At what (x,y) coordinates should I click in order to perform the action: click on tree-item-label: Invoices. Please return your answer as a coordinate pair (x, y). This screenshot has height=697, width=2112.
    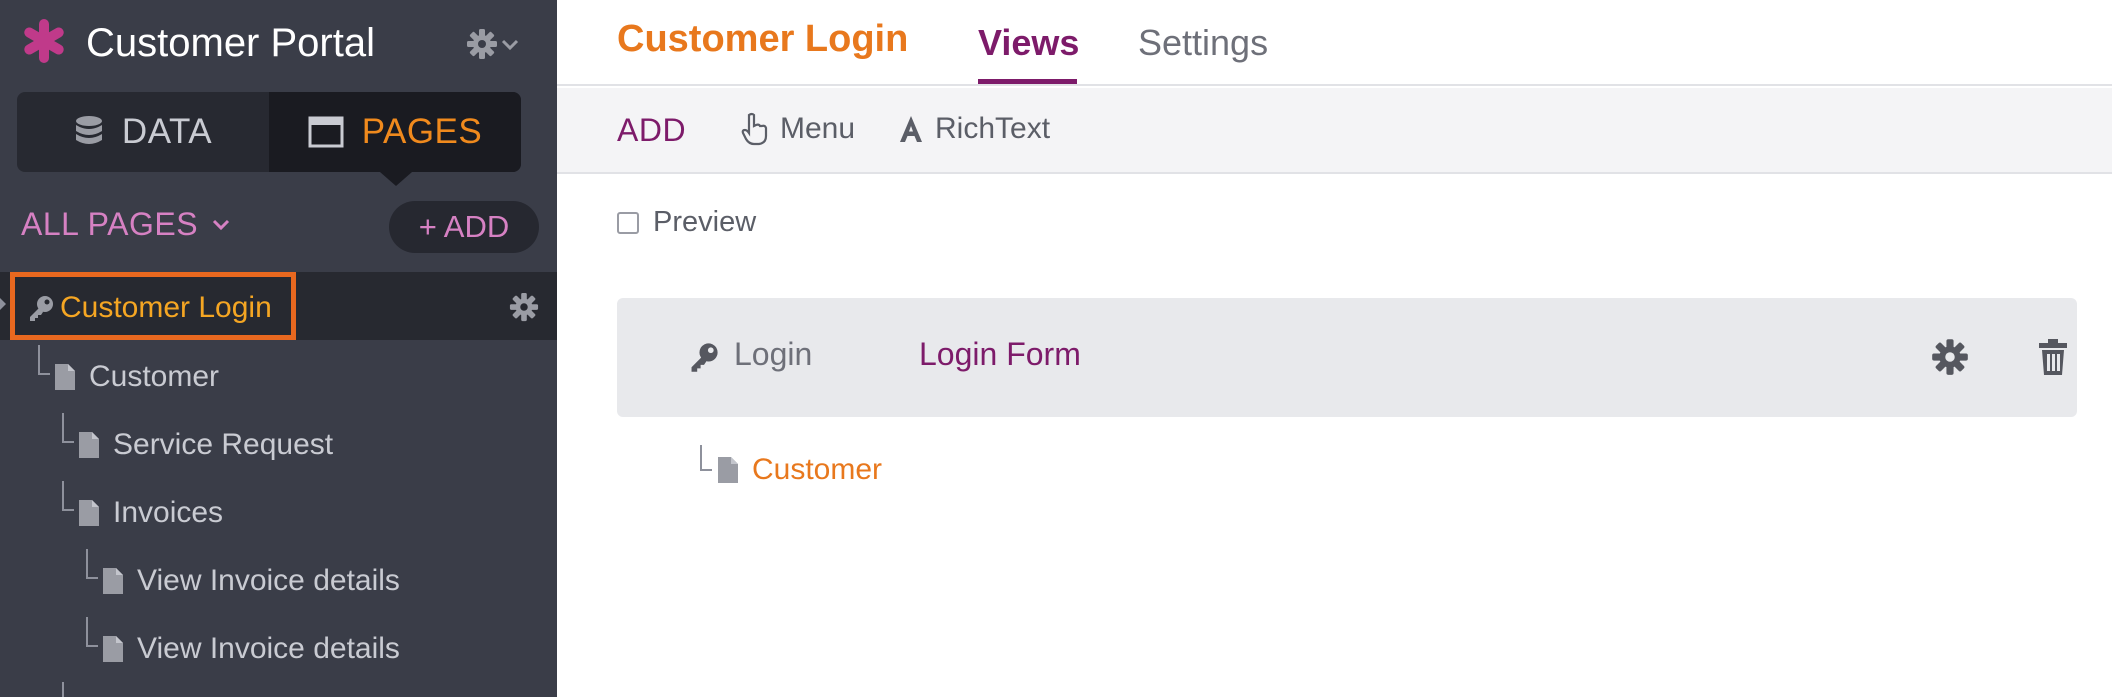
    Looking at the image, I should click on (168, 512).